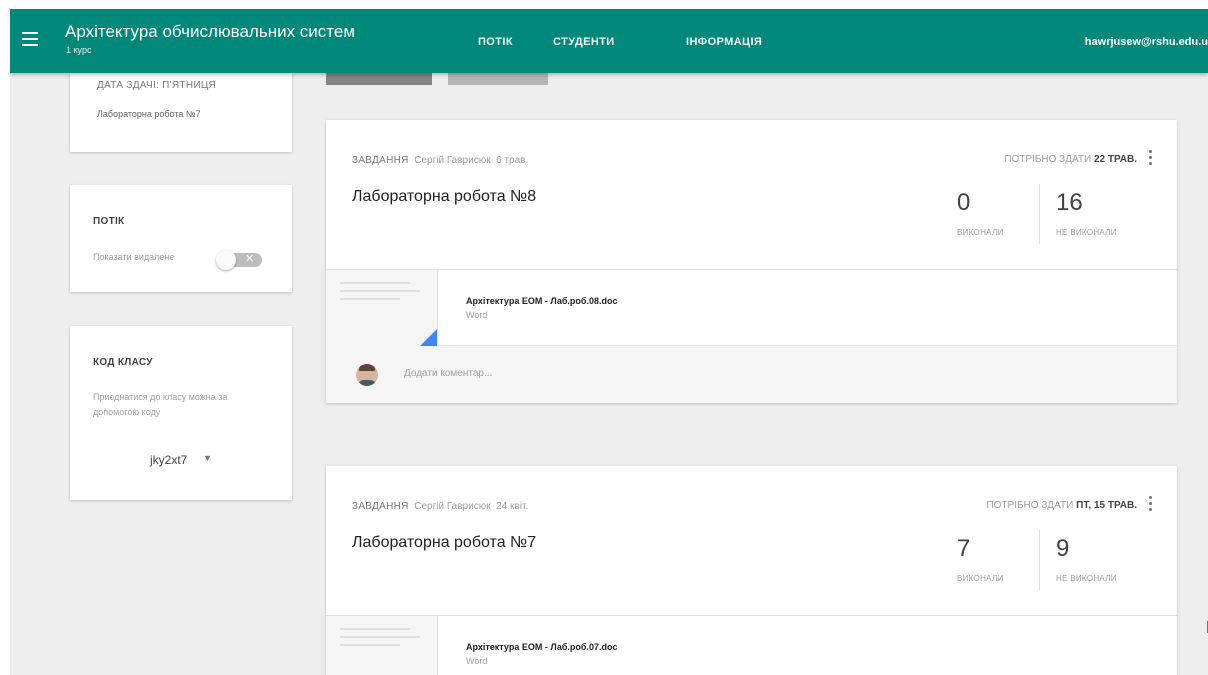  I want to click on user-email: hawrjusew@rshu.edu.u, so click(1146, 42).